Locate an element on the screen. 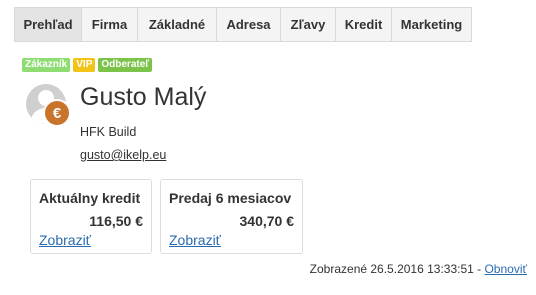 The image size is (536, 295). last-updated: Zobrazené 26.5.2016 13:33:51 - Obnoviť is located at coordinates (418, 269).